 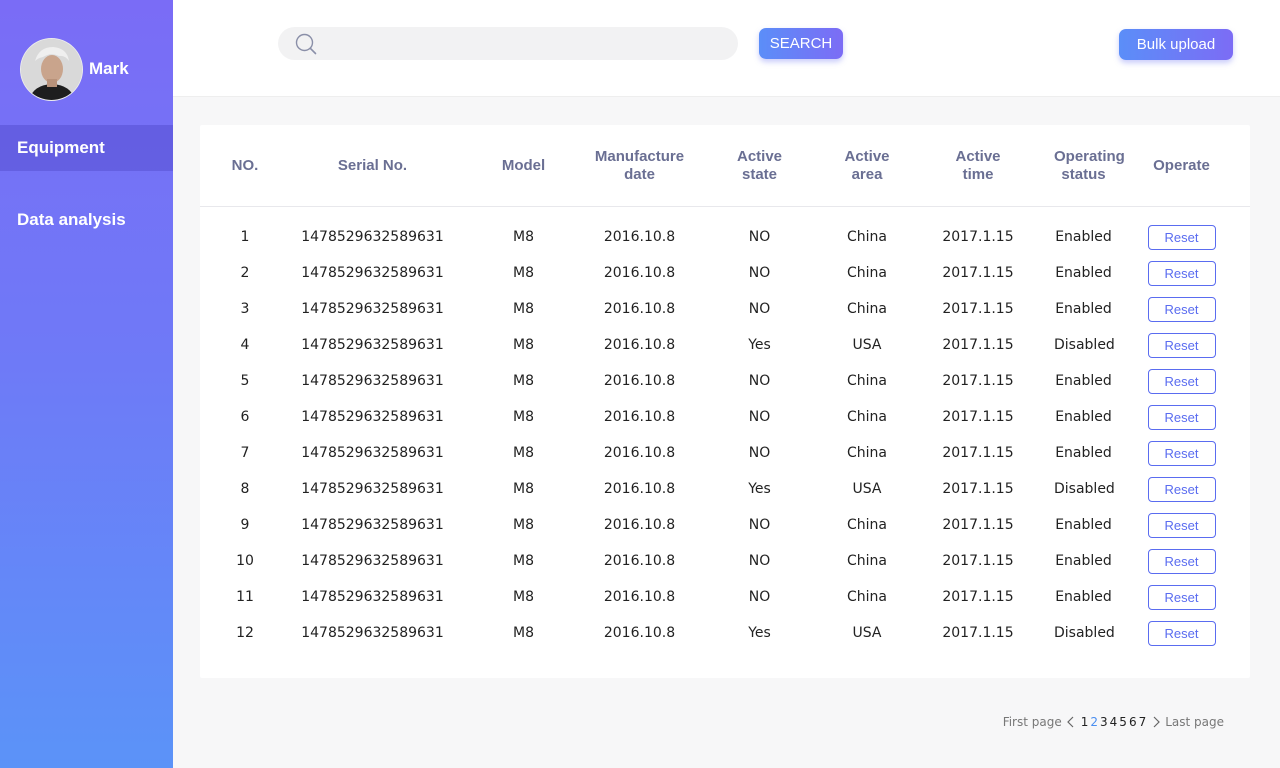 I want to click on column-header-model: Model, so click(x=523, y=166).